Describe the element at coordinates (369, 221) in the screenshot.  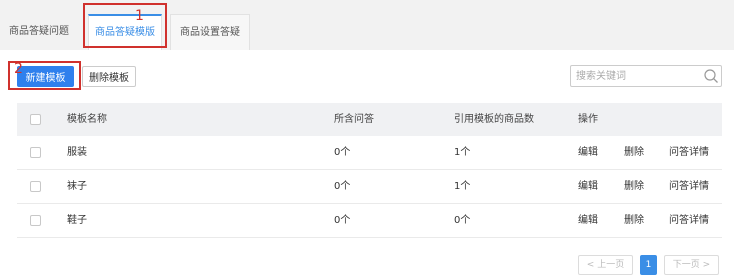
I see `table-row: 鞋子 0个 0个 编辑 删除 问答详情` at that location.